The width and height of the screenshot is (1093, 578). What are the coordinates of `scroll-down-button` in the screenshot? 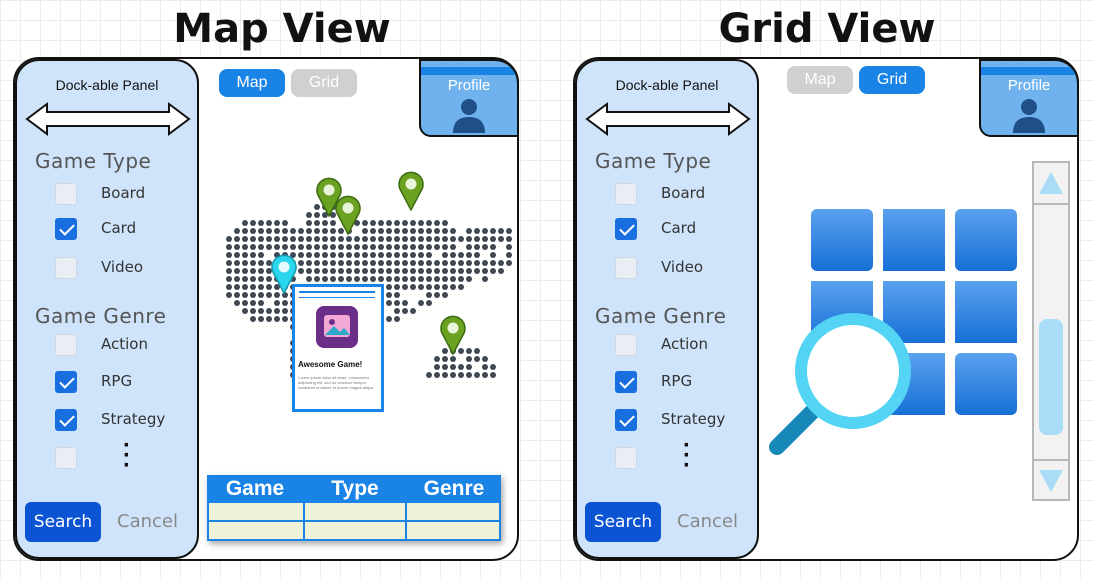 It's located at (1051, 480).